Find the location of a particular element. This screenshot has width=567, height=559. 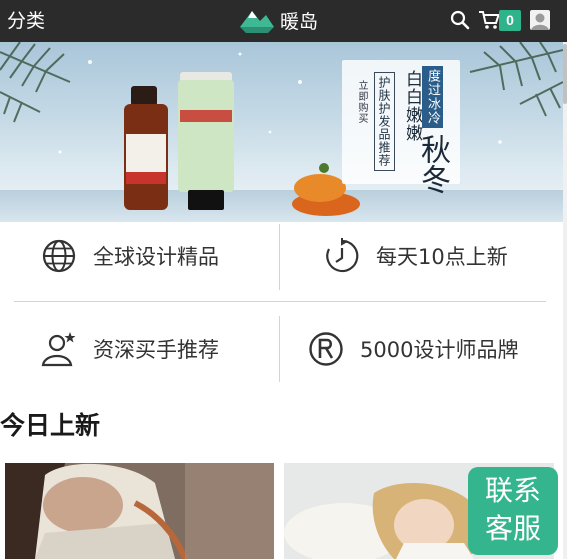

season-text: 秋冬 is located at coordinates (432, 164).